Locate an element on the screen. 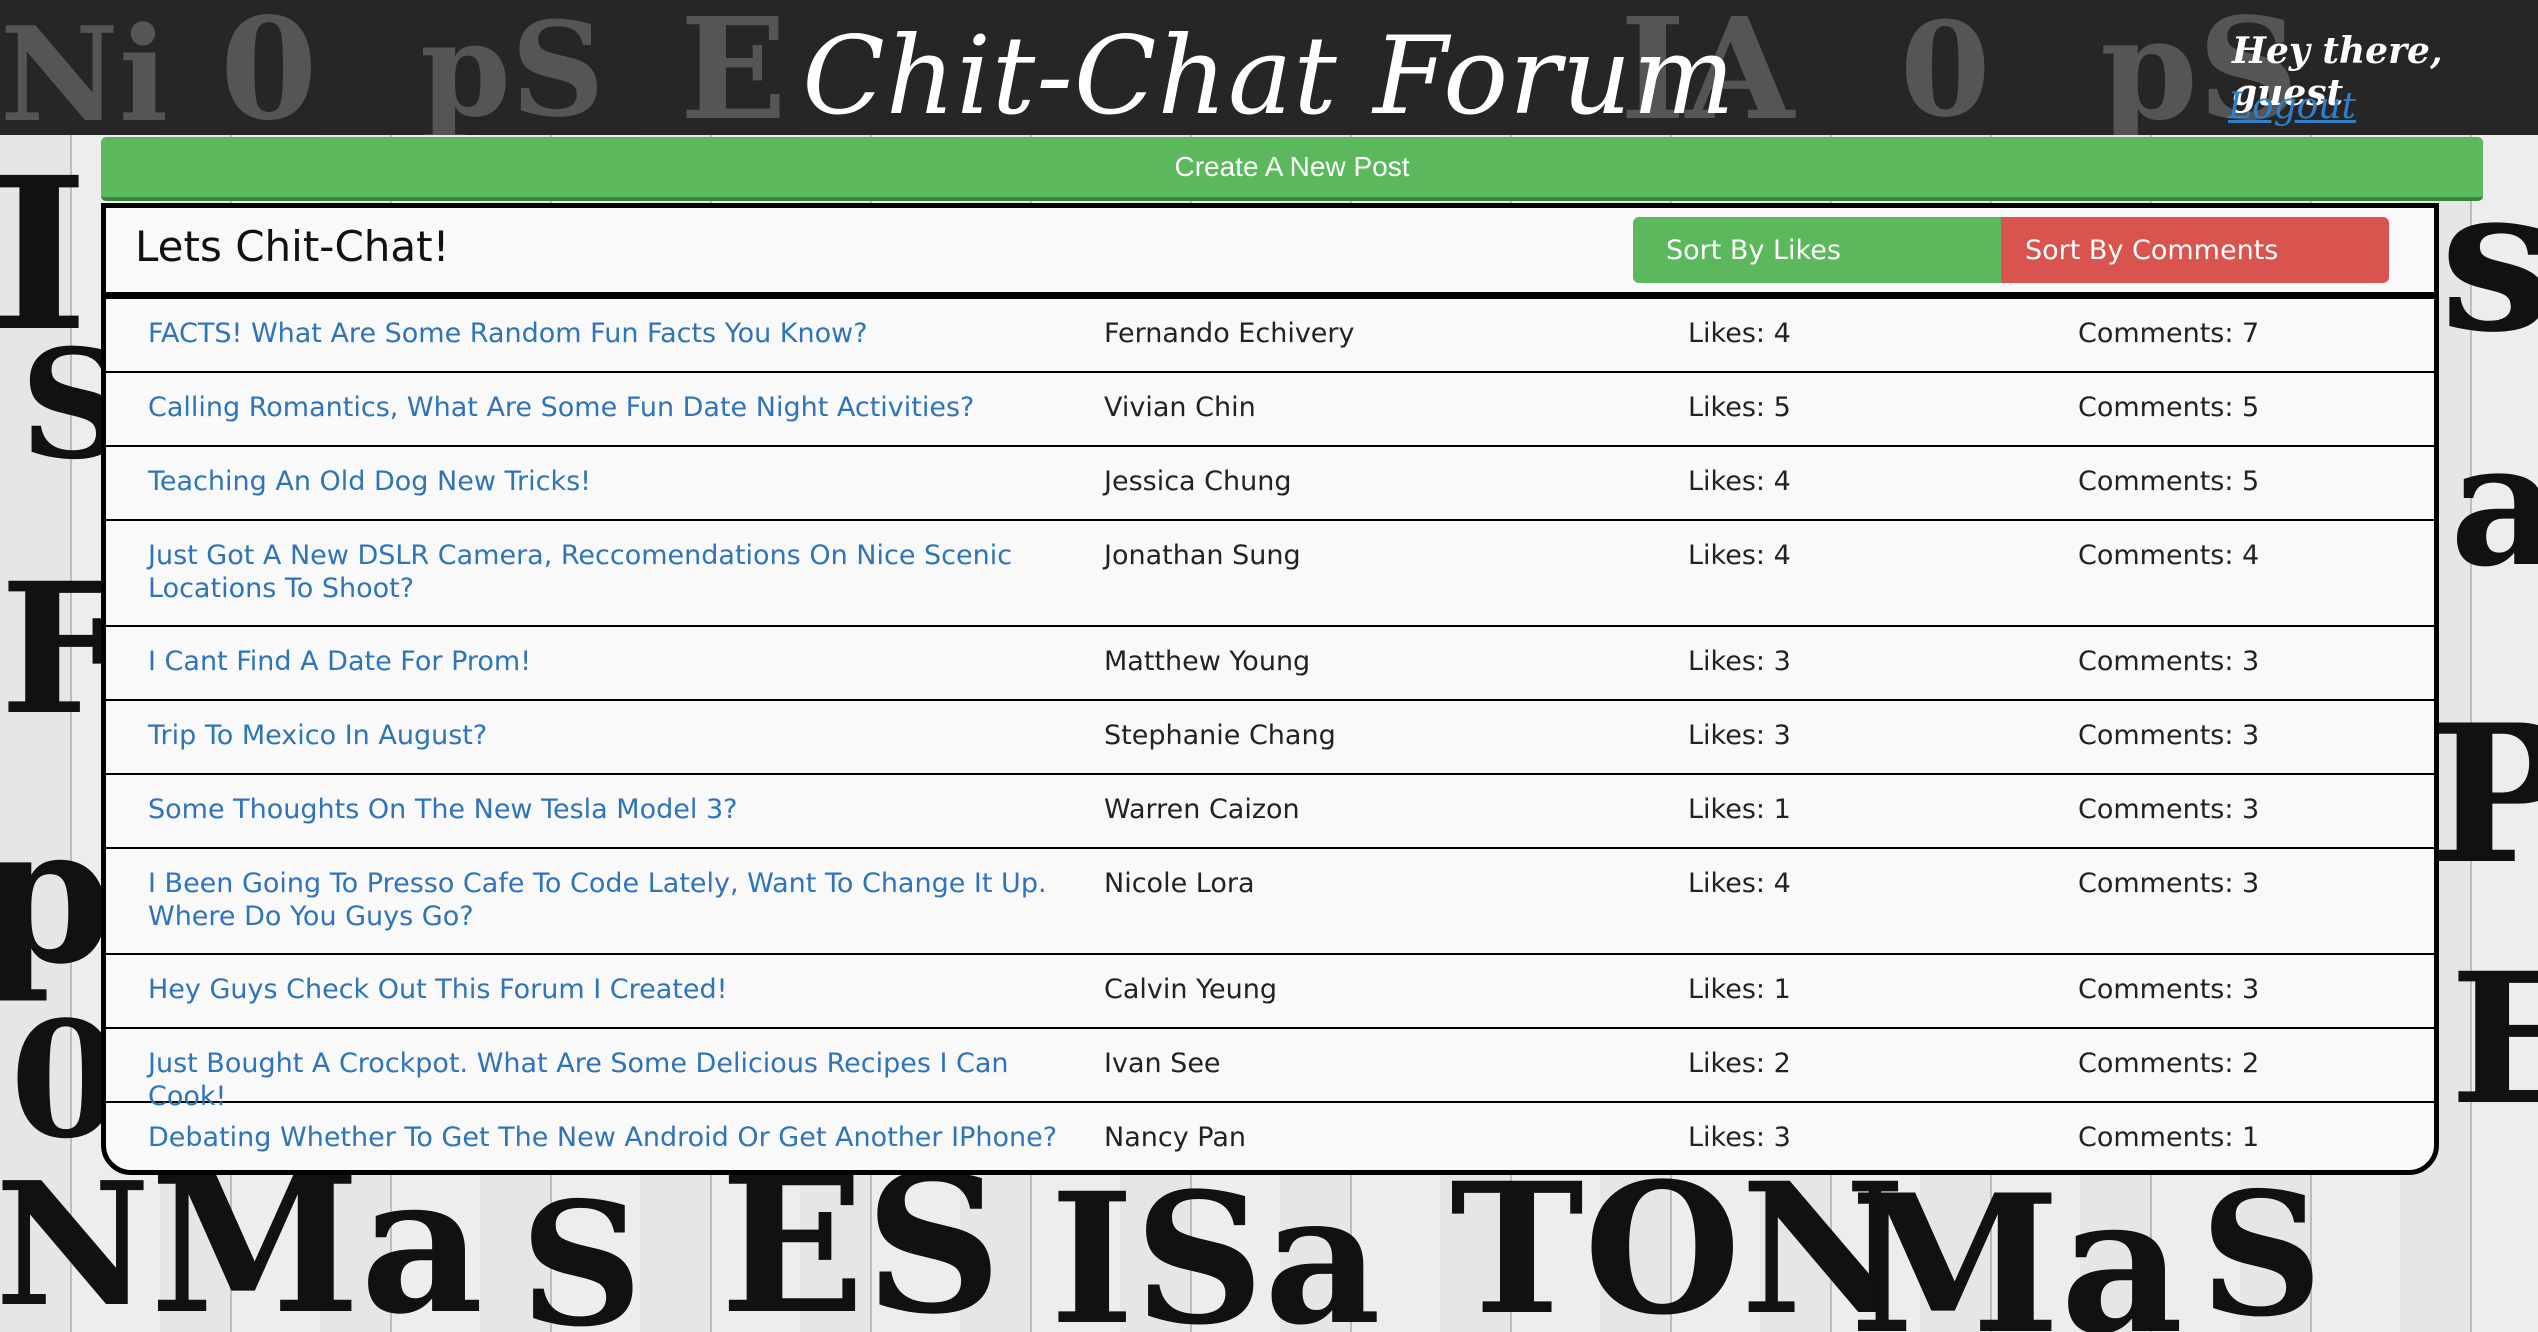  create-post-button: Create A New Post is located at coordinates (1292, 169).